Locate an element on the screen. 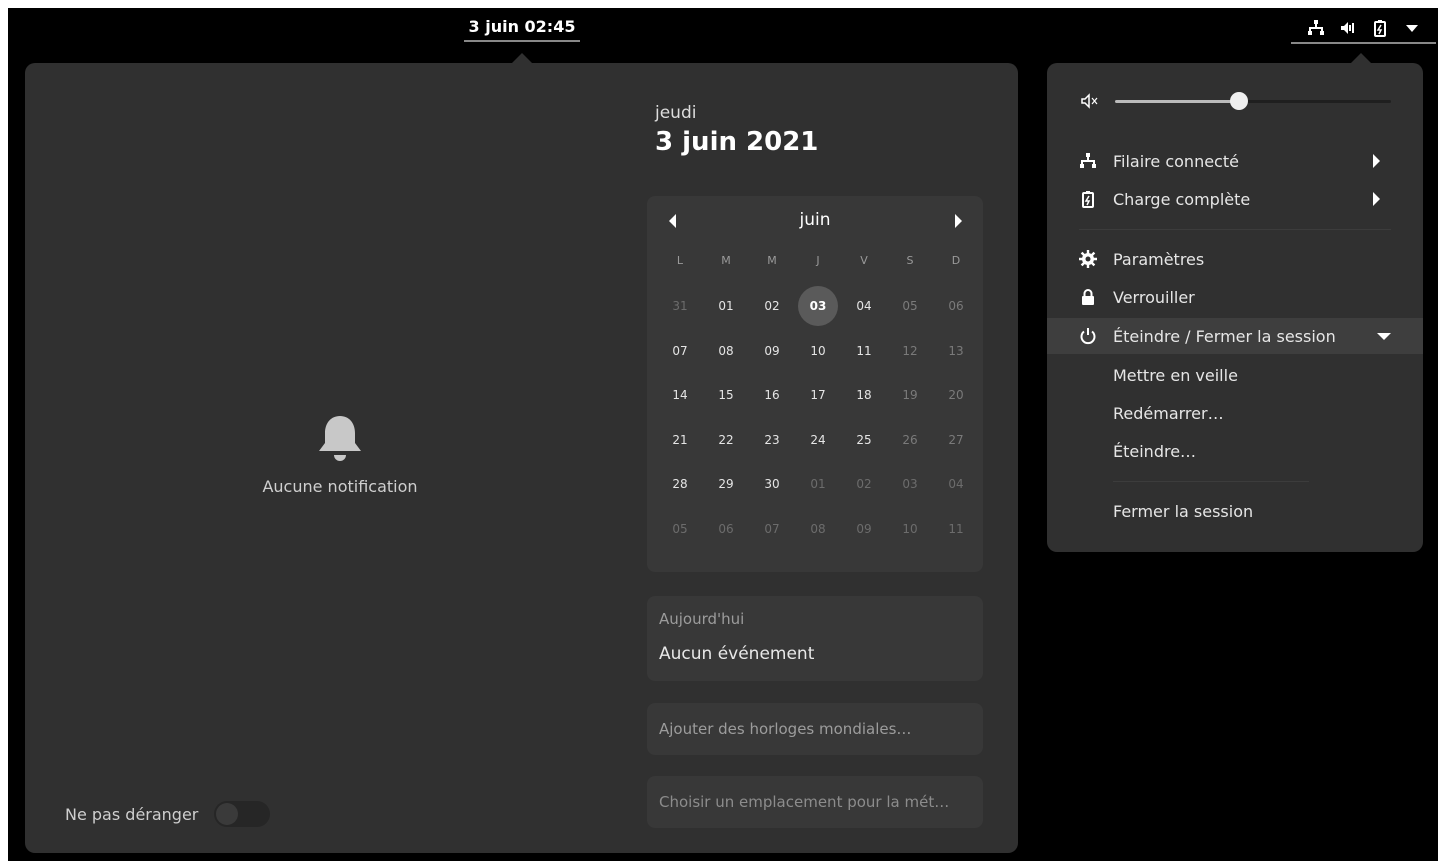  wired-connection-label: Filaire connecté is located at coordinates (1176, 161).